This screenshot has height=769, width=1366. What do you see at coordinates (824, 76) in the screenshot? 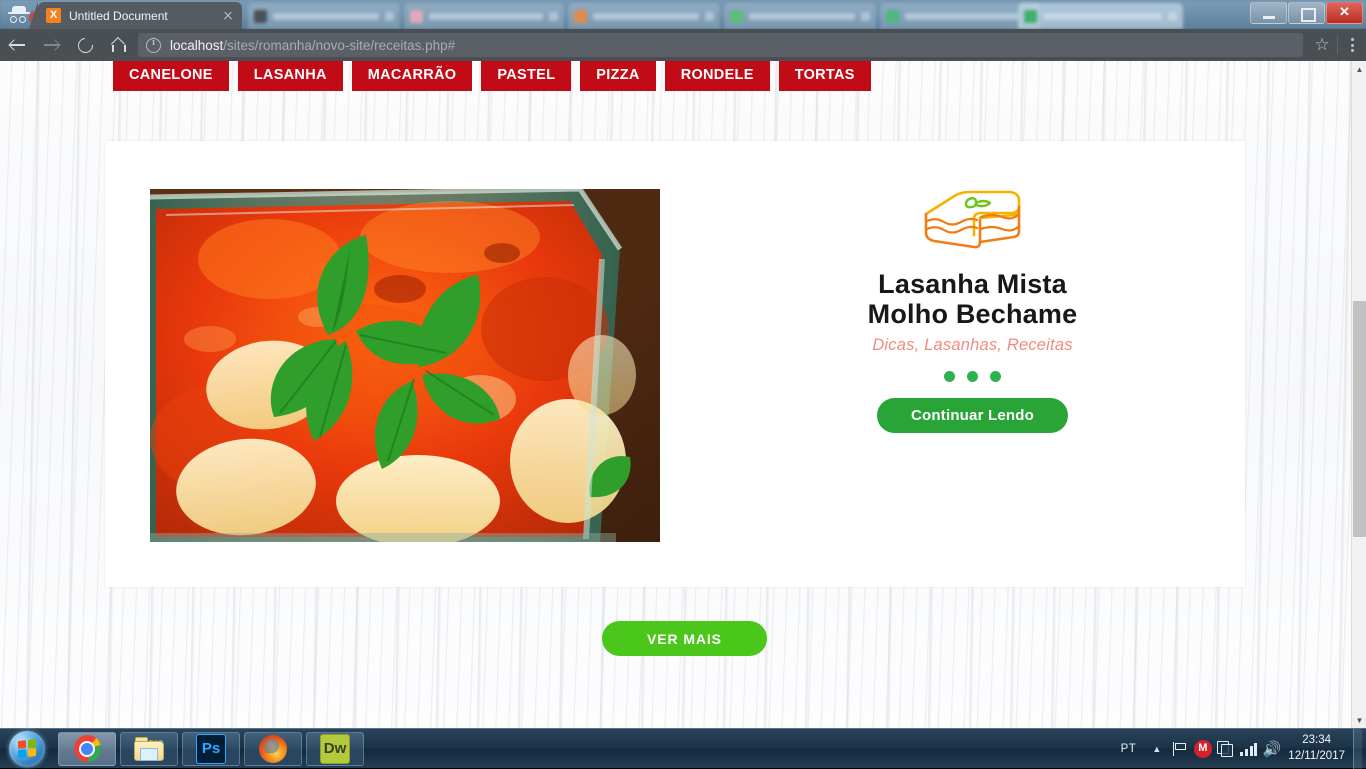
I see `nav-item-tortas: TORTAS` at bounding box center [824, 76].